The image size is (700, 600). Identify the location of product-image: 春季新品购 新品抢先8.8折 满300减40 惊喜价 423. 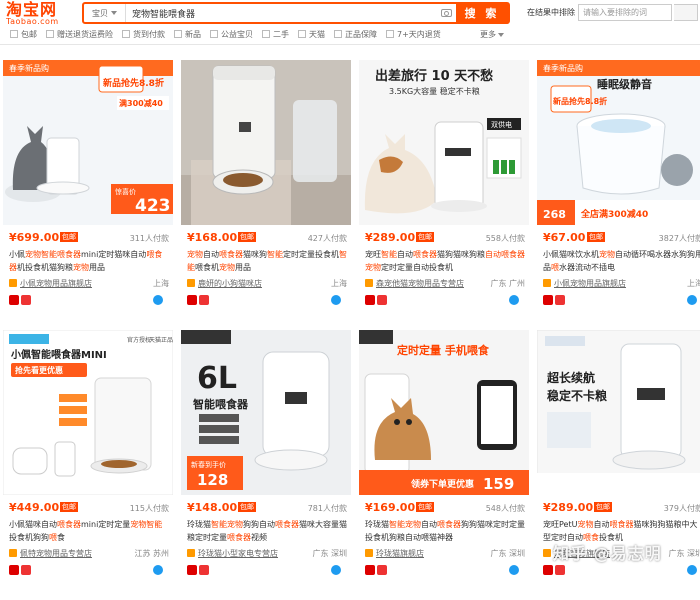
(88, 142).